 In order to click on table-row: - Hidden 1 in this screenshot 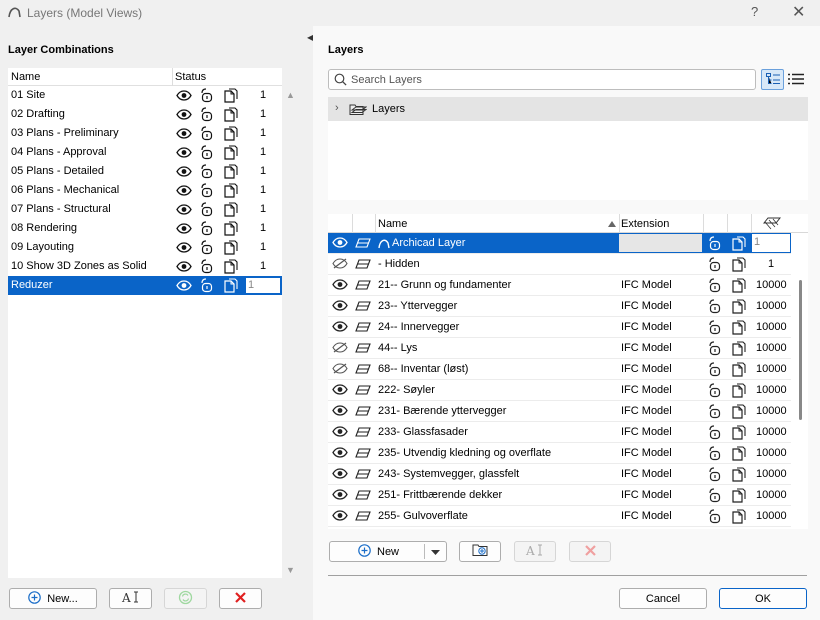, I will do `click(559, 264)`.